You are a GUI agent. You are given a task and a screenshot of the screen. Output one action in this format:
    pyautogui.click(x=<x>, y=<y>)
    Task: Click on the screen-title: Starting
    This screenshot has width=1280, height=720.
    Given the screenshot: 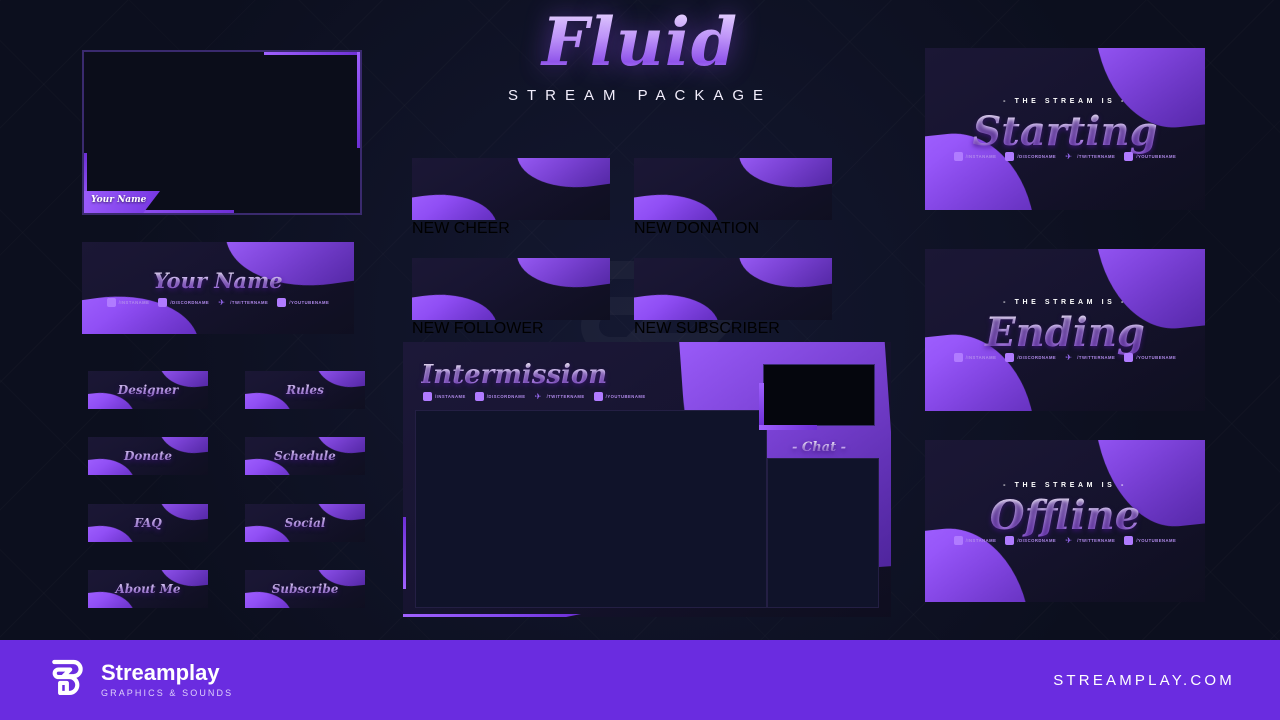 What is the action you would take?
    pyautogui.click(x=1065, y=131)
    